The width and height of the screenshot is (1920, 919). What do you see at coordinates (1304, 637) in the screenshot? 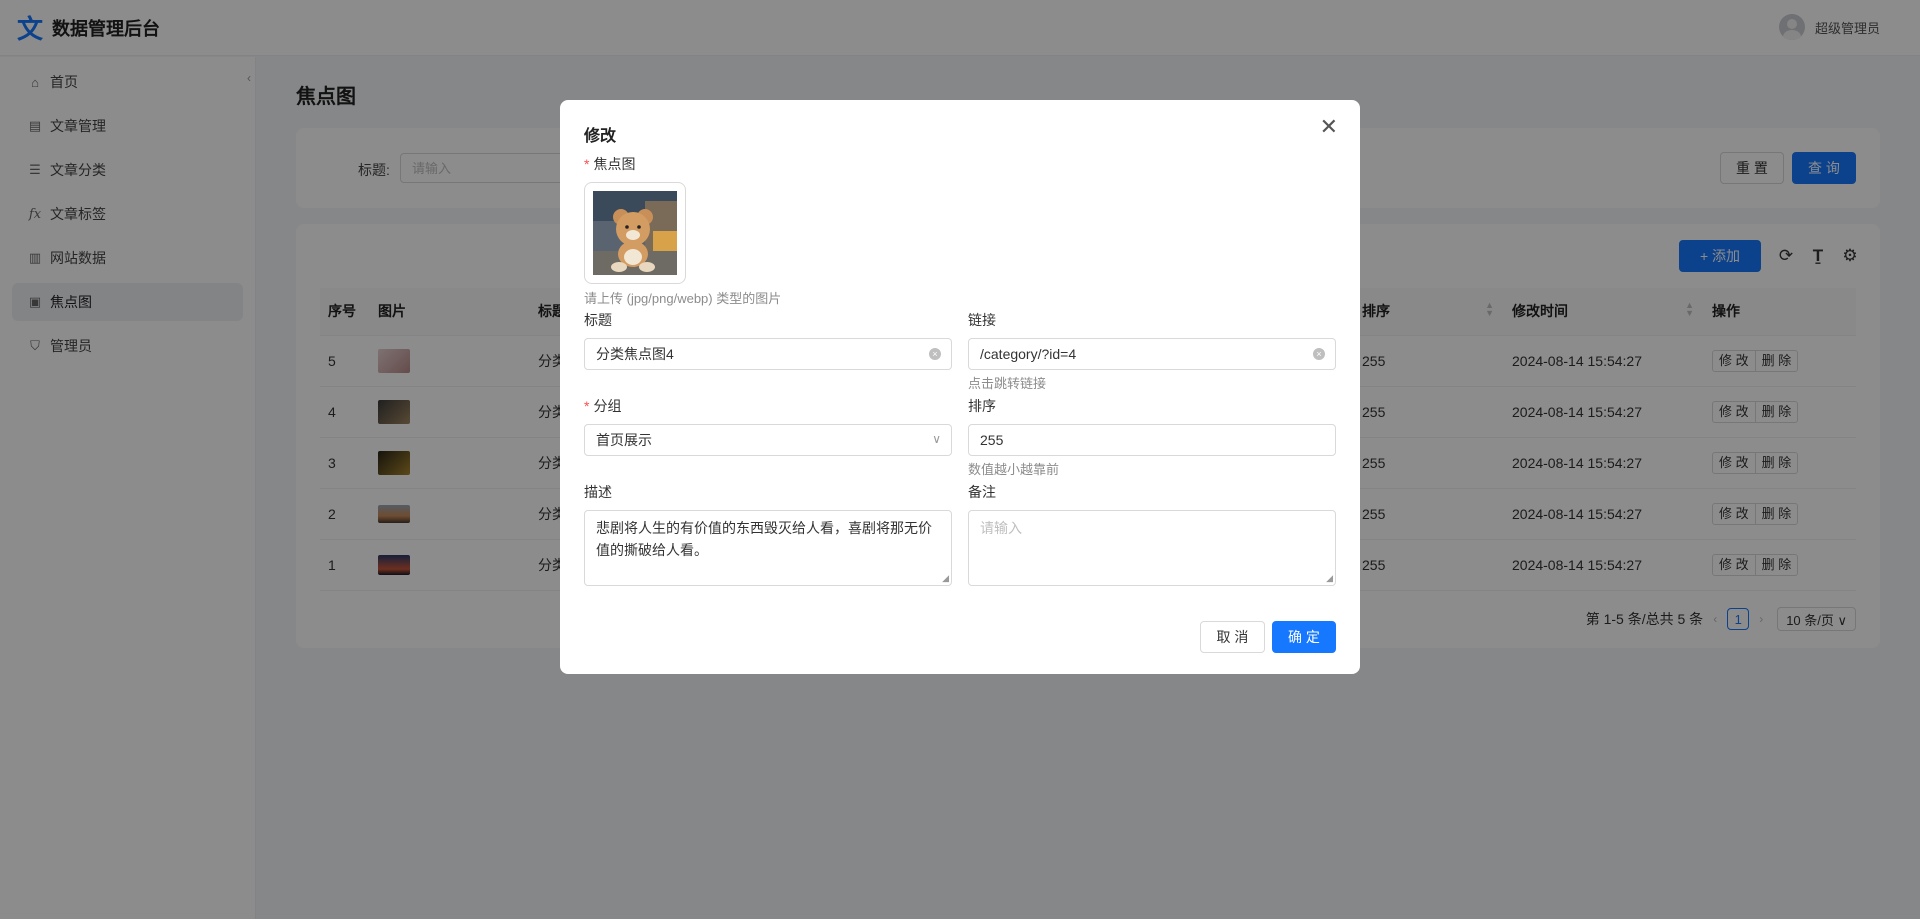
I see `confirm-button: 确 定` at bounding box center [1304, 637].